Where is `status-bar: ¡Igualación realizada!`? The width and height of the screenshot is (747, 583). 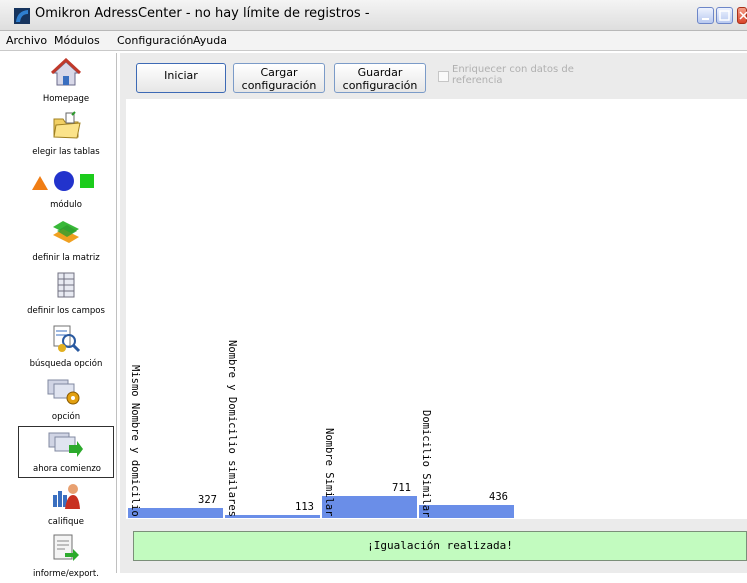
status-bar: ¡Igualación realizada! is located at coordinates (440, 546).